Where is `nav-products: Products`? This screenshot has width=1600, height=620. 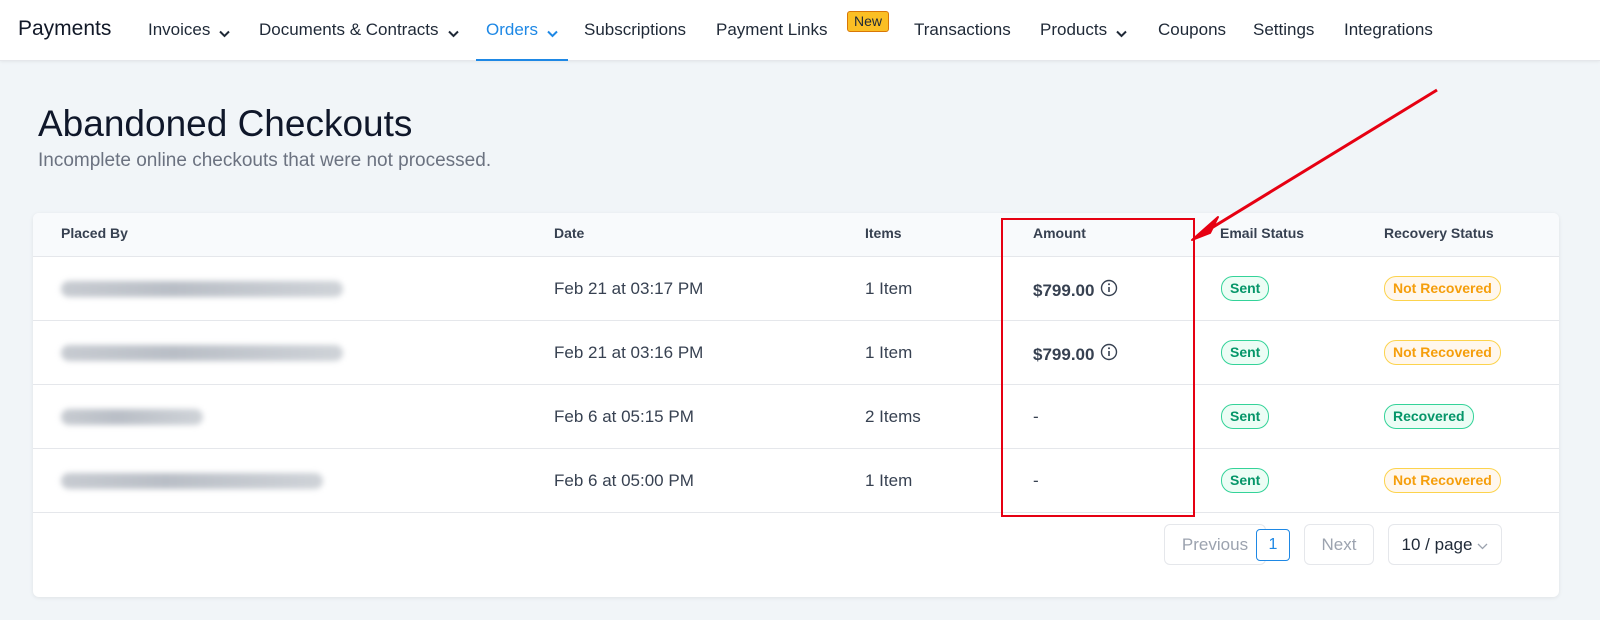 nav-products: Products is located at coordinates (1083, 40).